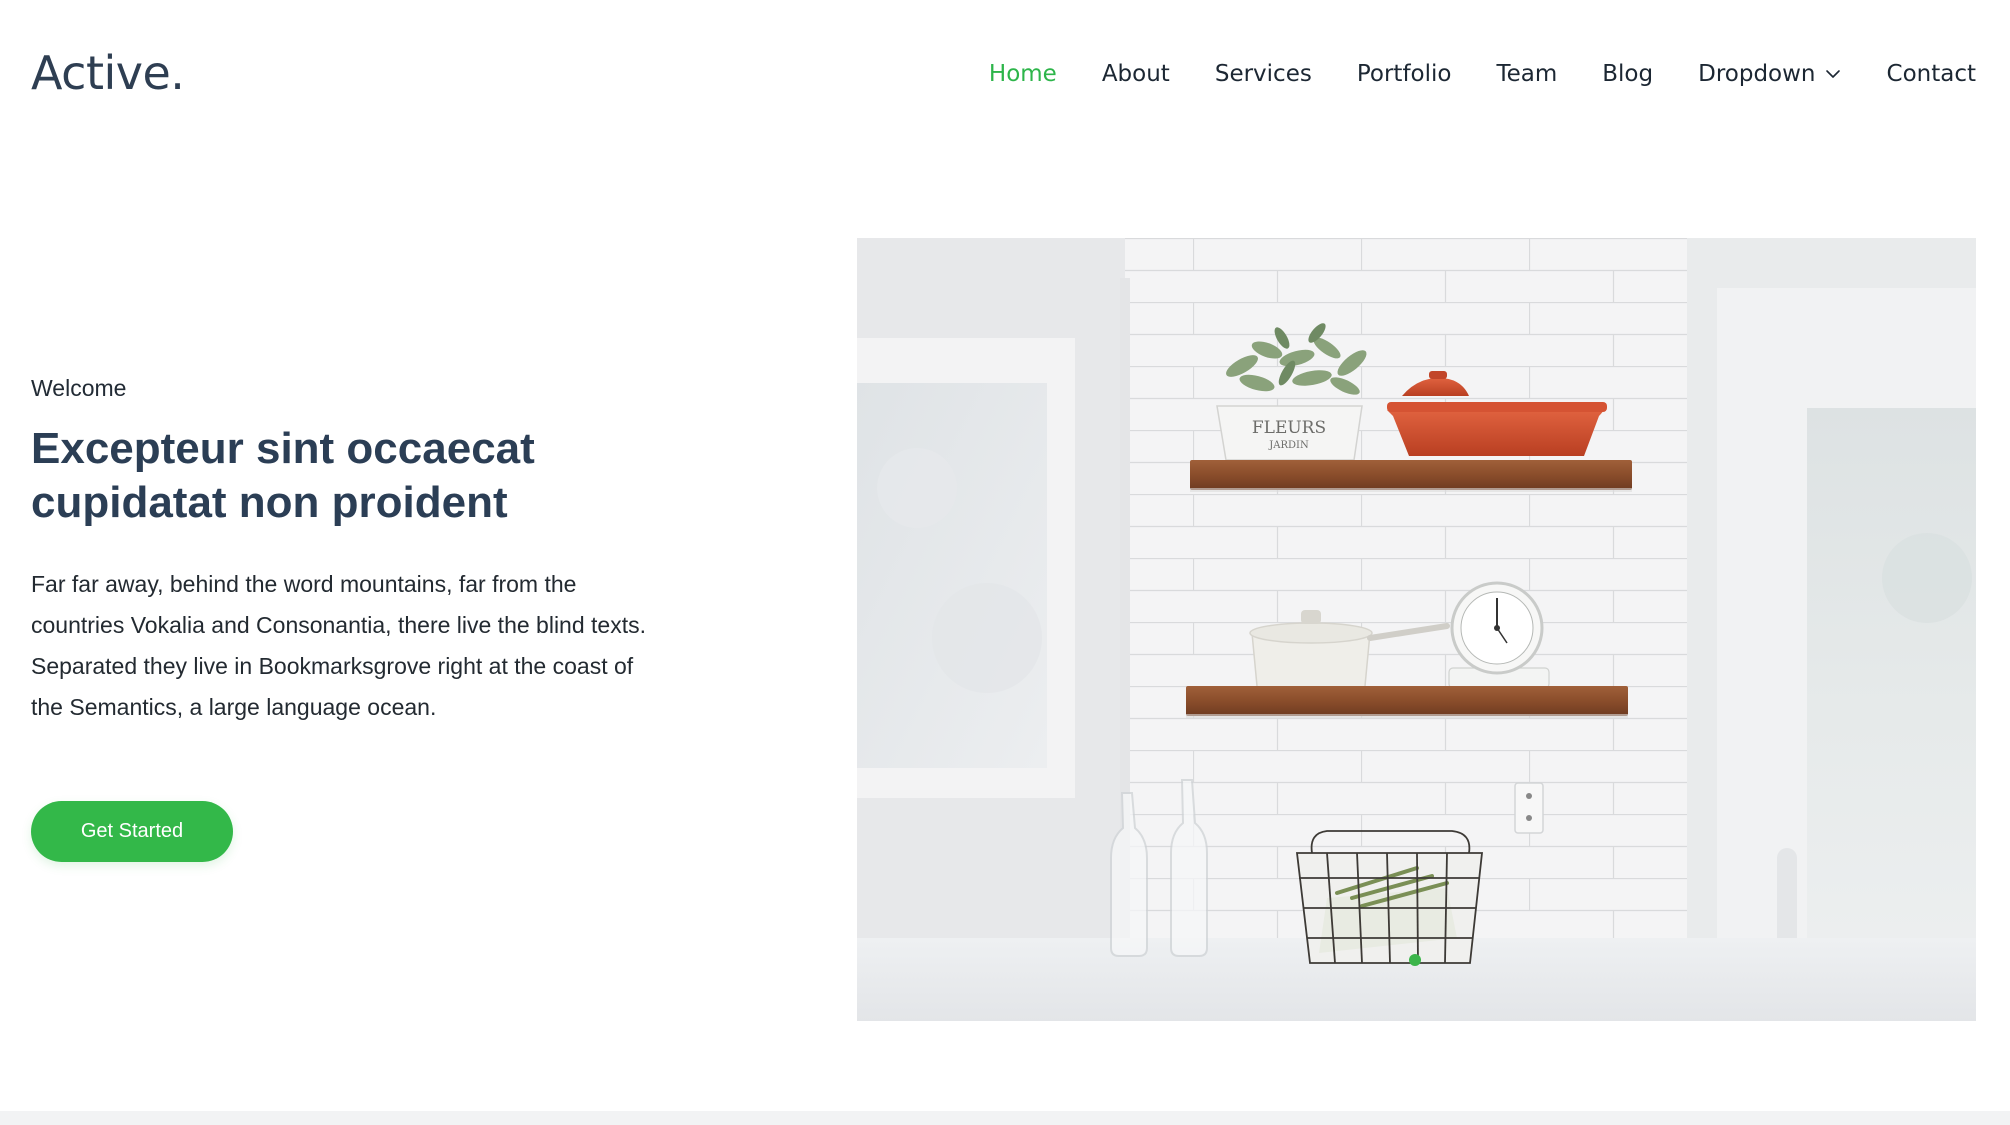  I want to click on nav-item-about: About, so click(1136, 74).